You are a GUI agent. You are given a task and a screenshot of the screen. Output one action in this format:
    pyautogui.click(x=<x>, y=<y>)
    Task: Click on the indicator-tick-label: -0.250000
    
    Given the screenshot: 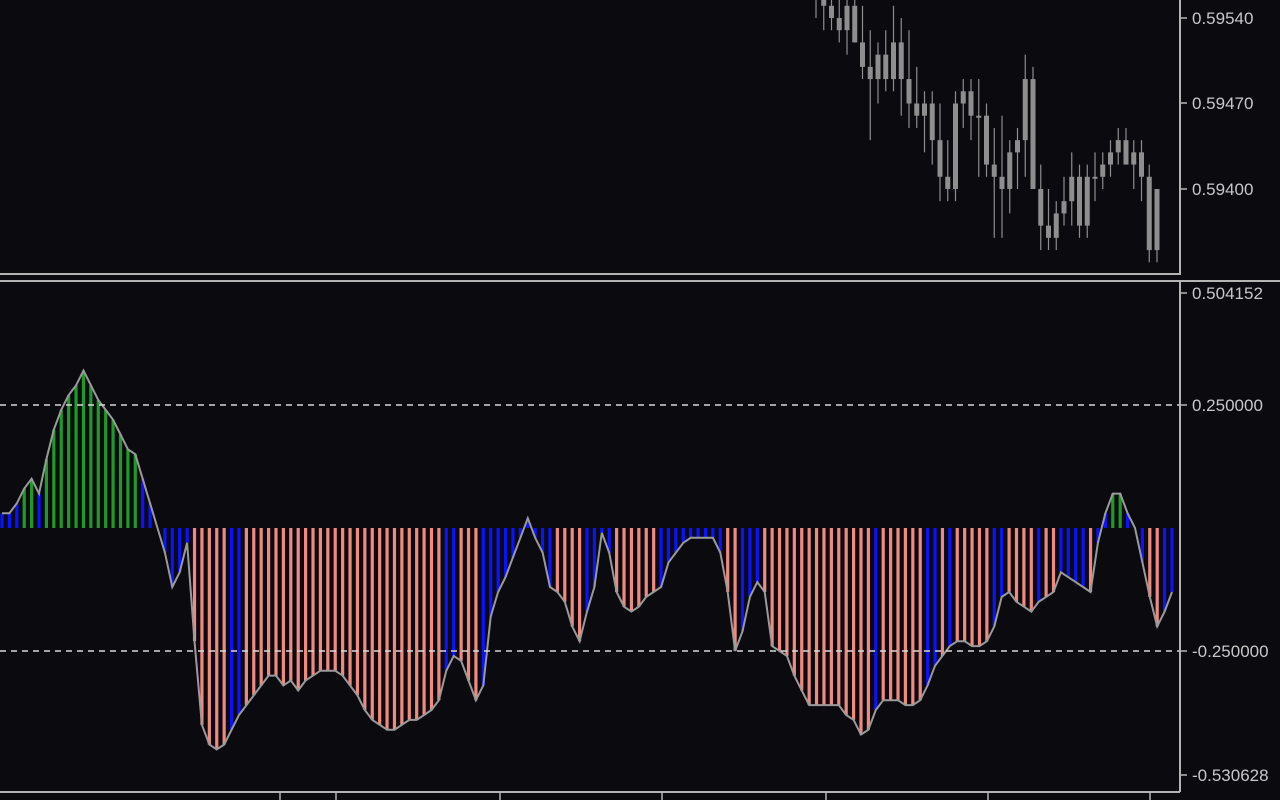 What is the action you would take?
    pyautogui.click(x=1230, y=651)
    